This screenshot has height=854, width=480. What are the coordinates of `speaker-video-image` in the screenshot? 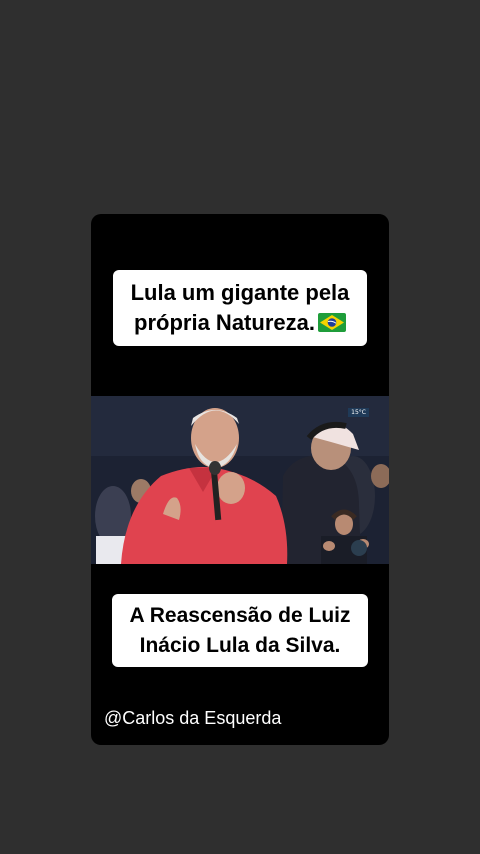 It's located at (240, 480).